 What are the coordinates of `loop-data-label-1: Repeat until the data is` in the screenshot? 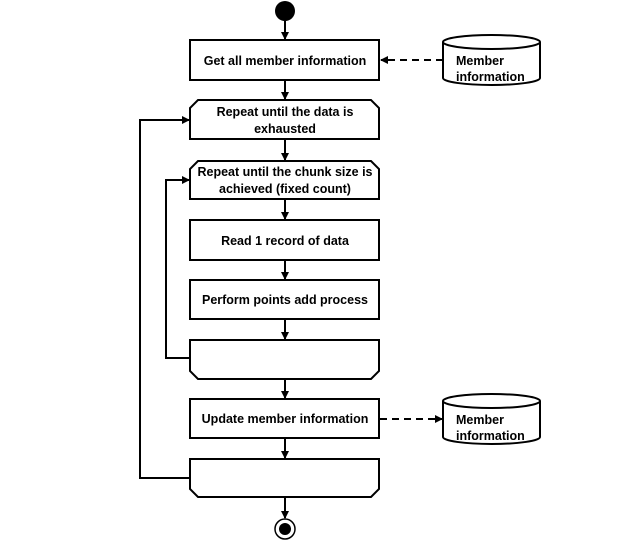 It's located at (285, 112).